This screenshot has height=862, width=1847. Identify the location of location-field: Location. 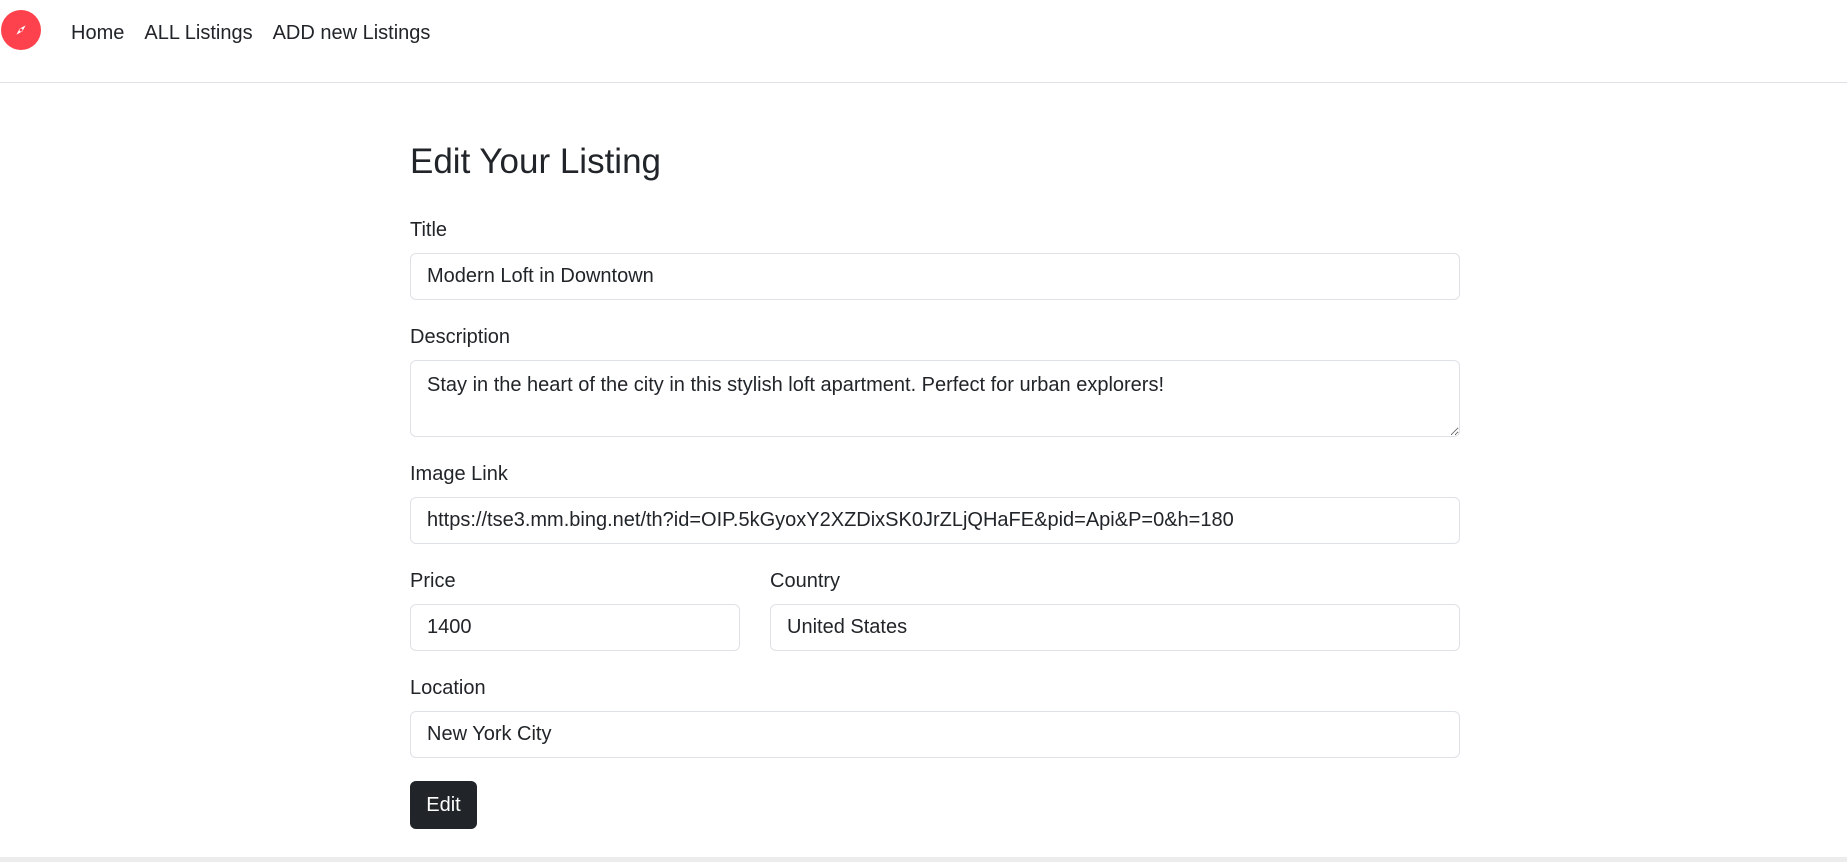
(935, 717).